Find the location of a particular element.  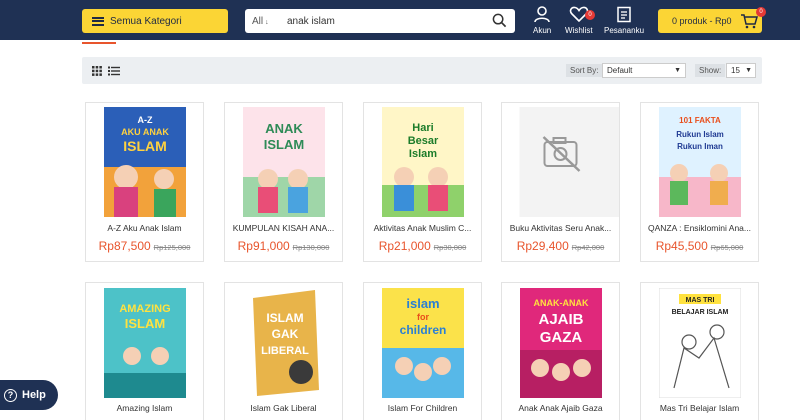

product-old-price: Rp42,000 is located at coordinates (588, 247).